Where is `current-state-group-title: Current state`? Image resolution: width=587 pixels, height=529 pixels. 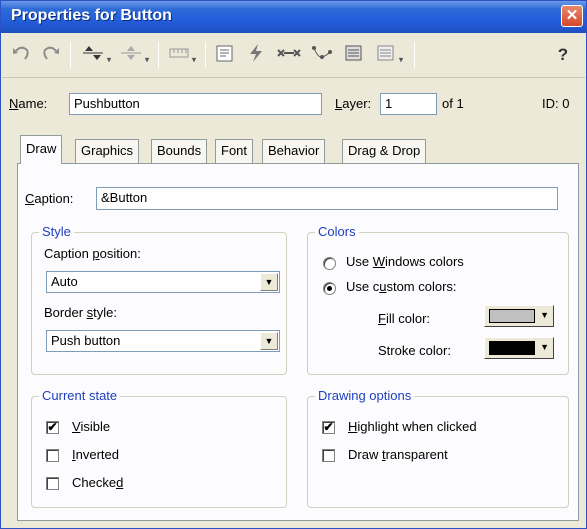 current-state-group-title: Current state is located at coordinates (80, 395).